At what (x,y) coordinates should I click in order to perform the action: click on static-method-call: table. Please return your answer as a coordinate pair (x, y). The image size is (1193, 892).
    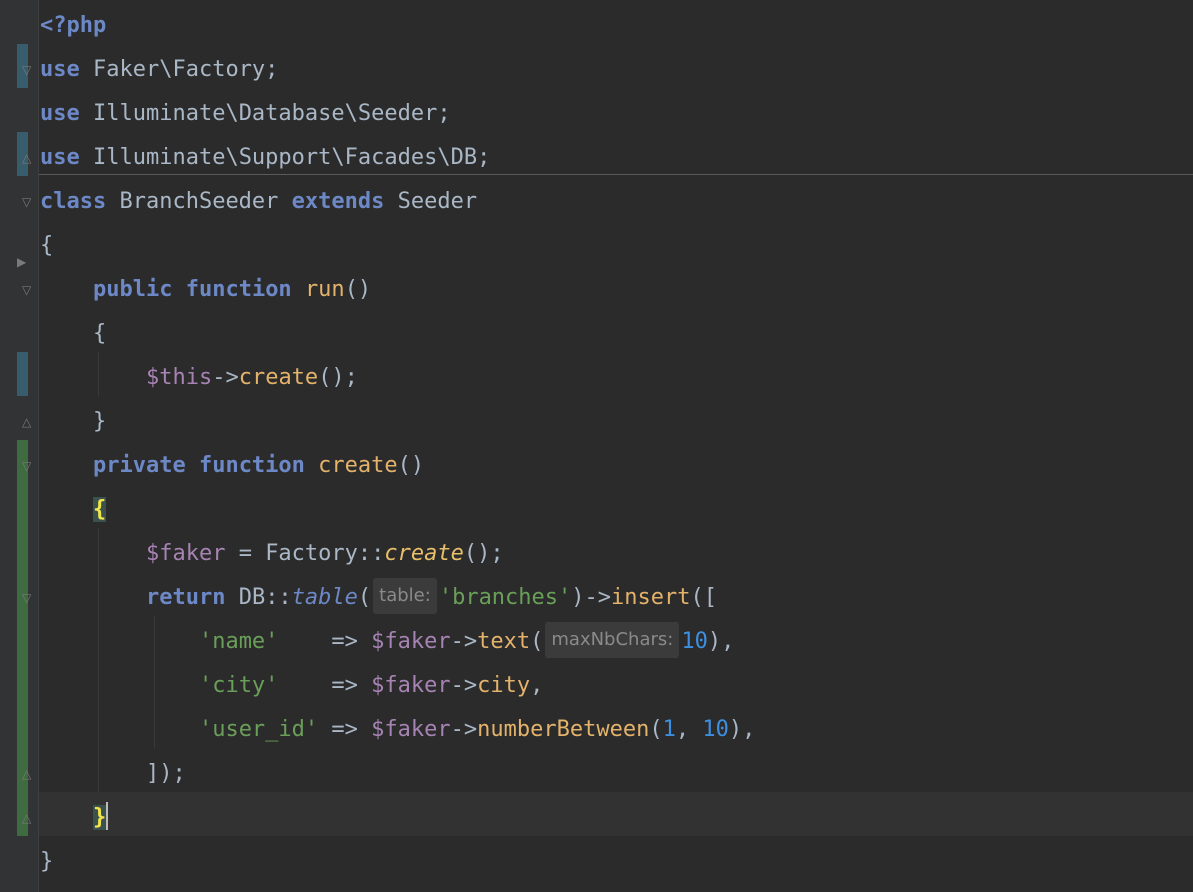
    Looking at the image, I should click on (324, 597).